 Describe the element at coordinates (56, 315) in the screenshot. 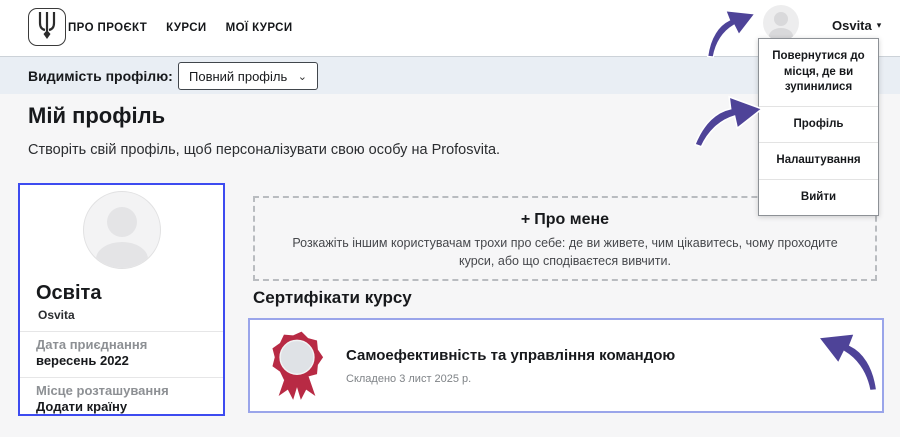

I see `profile-username: Osvita` at that location.